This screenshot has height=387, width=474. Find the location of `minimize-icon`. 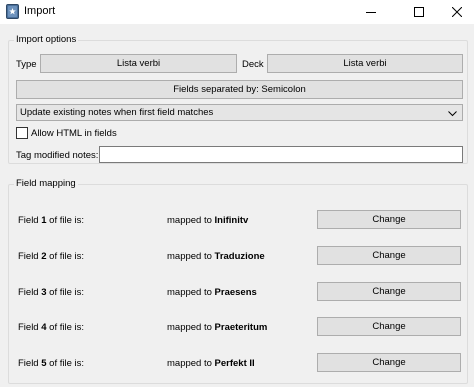

minimize-icon is located at coordinates (371, 12).